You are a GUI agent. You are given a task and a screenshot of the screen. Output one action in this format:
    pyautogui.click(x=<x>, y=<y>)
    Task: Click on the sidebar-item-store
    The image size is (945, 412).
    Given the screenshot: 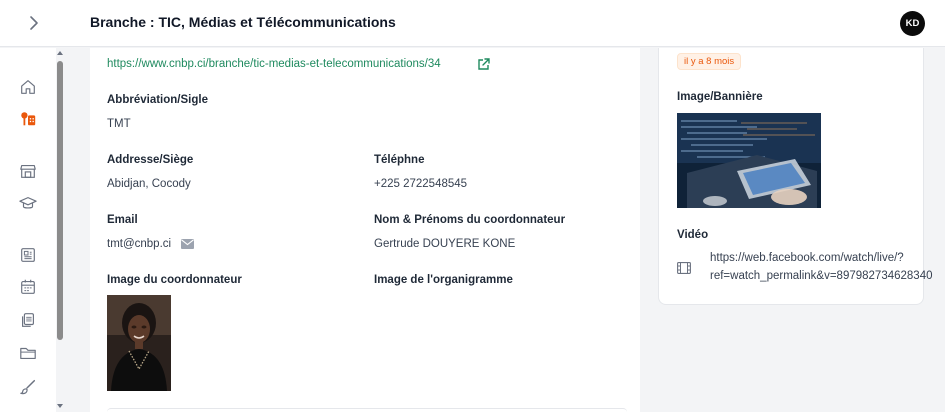 What is the action you would take?
    pyautogui.click(x=28, y=171)
    